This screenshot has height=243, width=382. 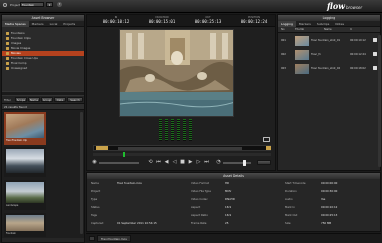 What do you see at coordinates (43, 106) in the screenshot?
I see `results-bar: 21 results found` at bounding box center [43, 106].